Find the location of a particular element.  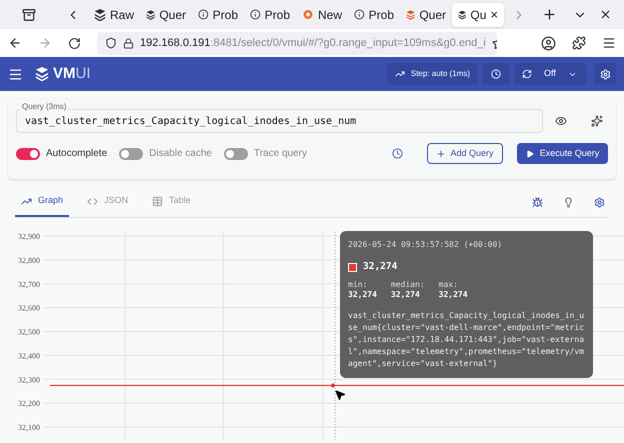

time-range-button is located at coordinates (496, 74).